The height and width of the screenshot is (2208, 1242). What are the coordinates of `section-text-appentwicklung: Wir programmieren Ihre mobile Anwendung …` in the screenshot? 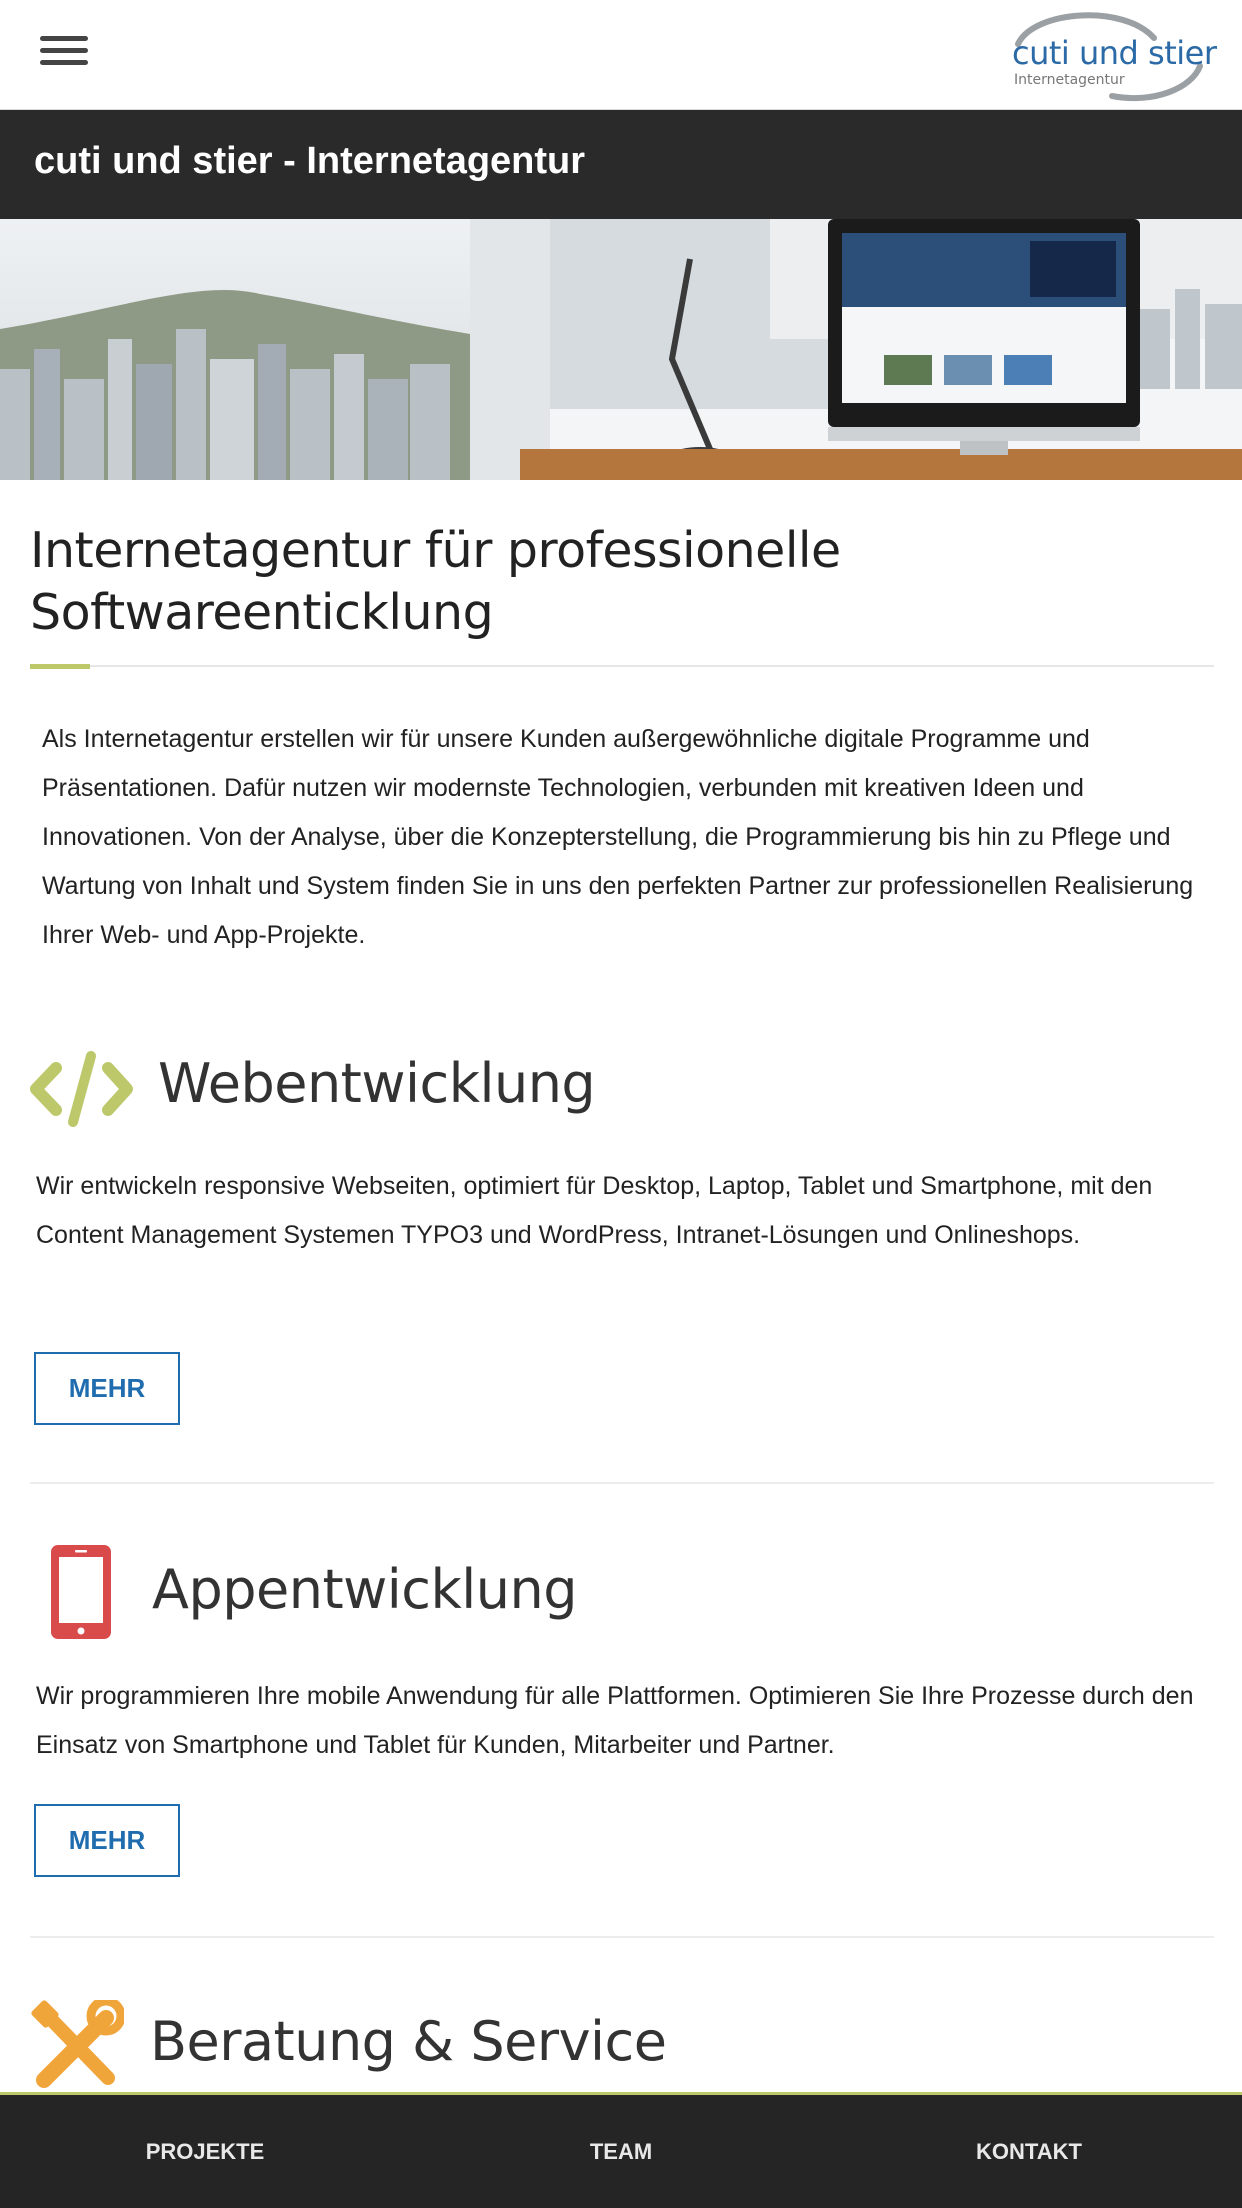 It's located at (615, 1720).